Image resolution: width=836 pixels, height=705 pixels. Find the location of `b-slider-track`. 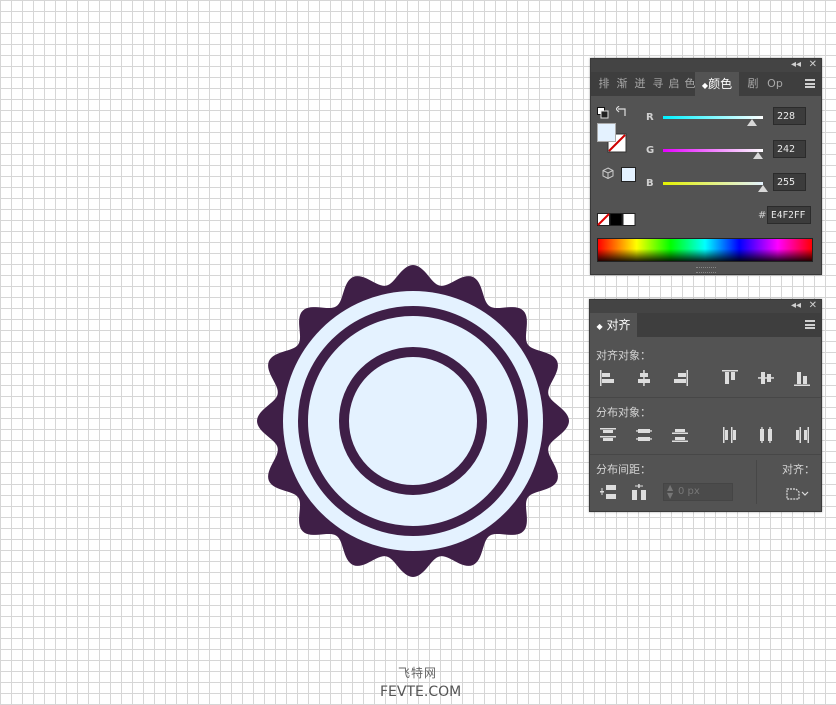

b-slider-track is located at coordinates (713, 183).